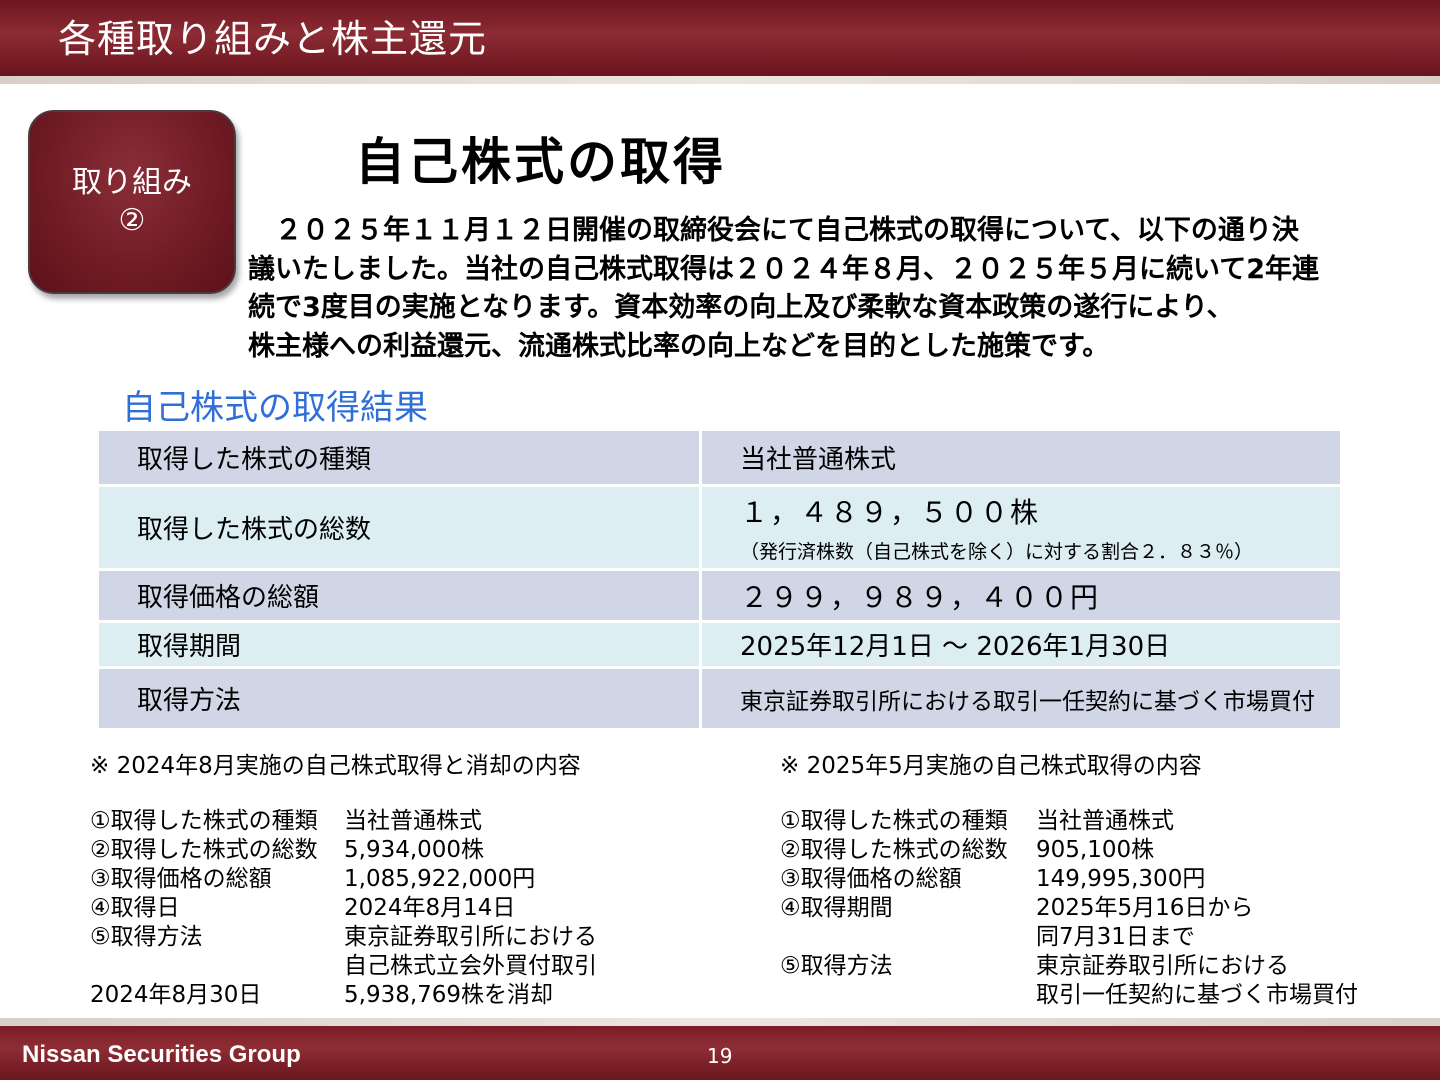 Image resolution: width=1440 pixels, height=1080 pixels. I want to click on note-item: ②取得した株式の総数 905,100株, so click(1069, 850).